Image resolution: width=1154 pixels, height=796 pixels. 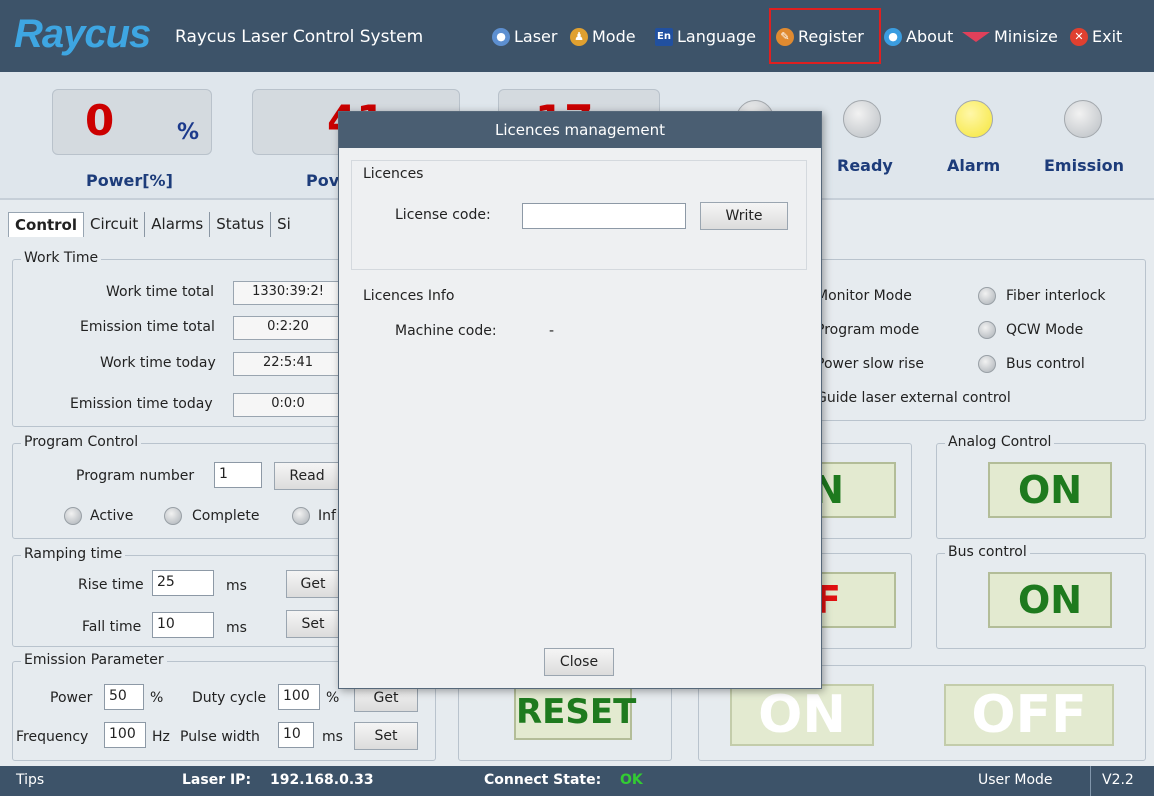 I want to click on power-param-input: 50, so click(x=124, y=697).